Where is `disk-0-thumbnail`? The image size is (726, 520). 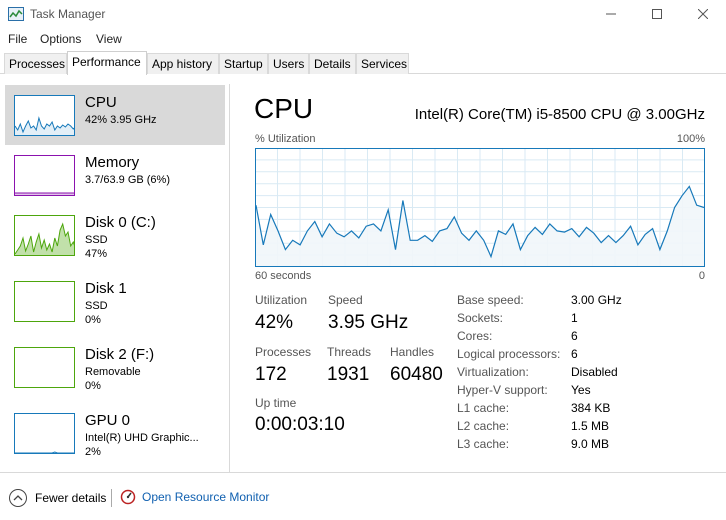
disk-0-thumbnail is located at coordinates (44, 235).